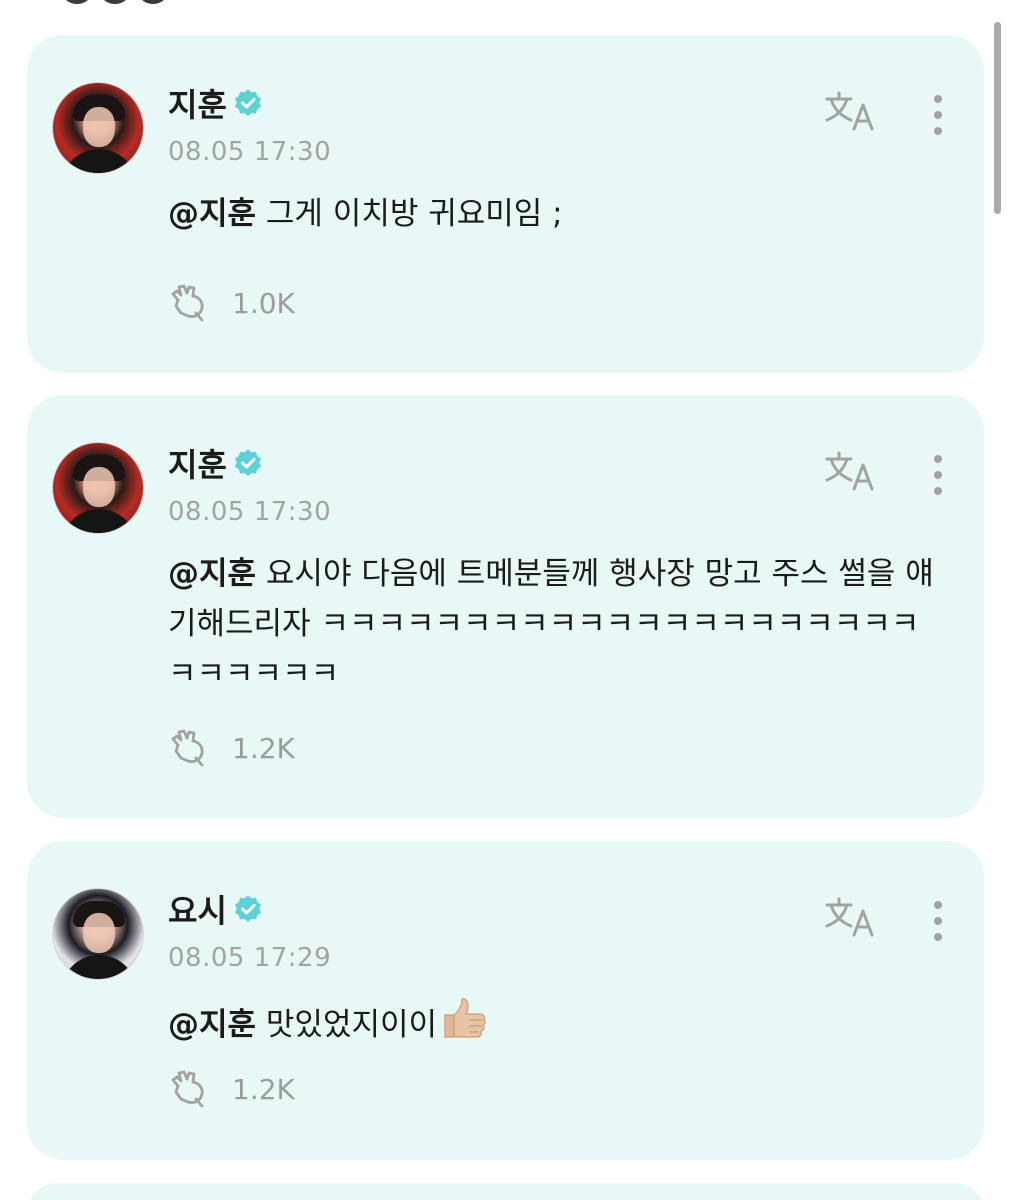 The height and width of the screenshot is (1200, 1010). Describe the element at coordinates (263, 303) in the screenshot. I see `like-count: 1.0K` at that location.